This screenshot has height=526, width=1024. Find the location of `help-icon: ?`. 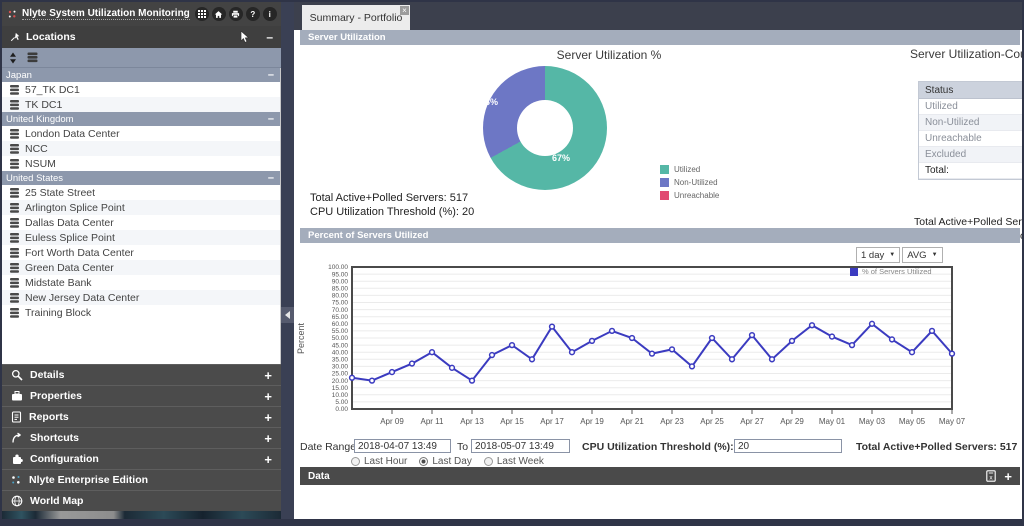

help-icon: ? is located at coordinates (252, 14).